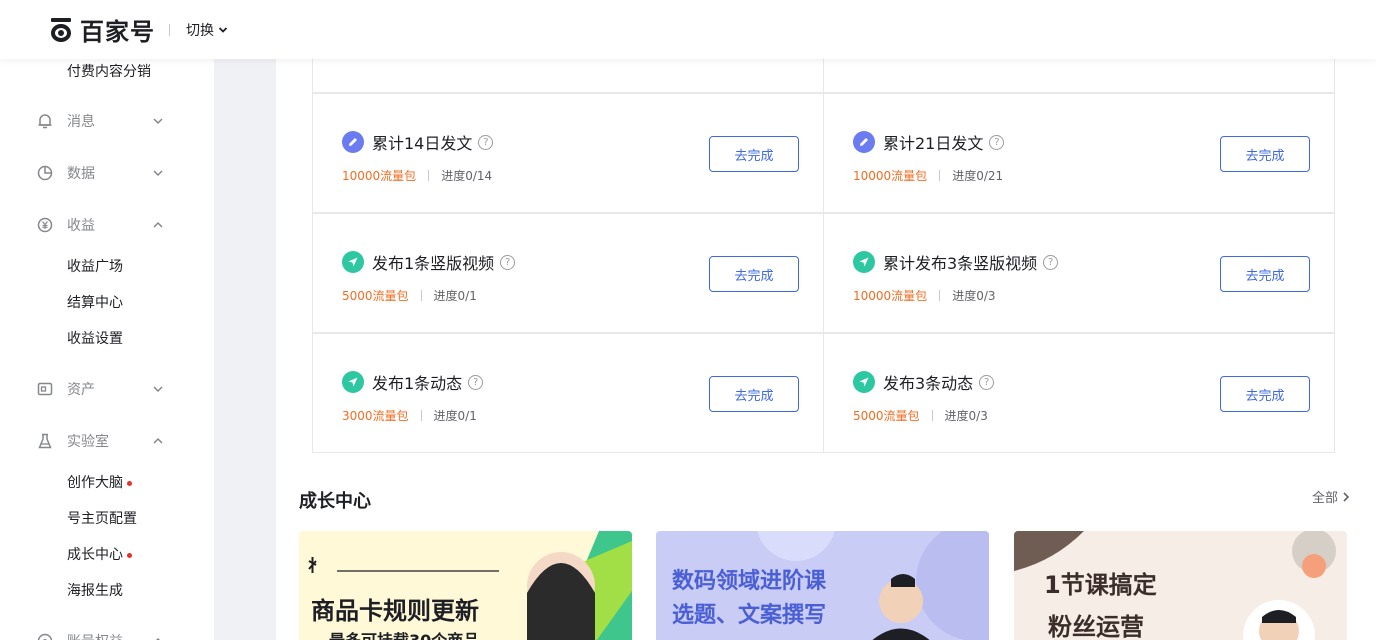  I want to click on sidebar-item-creation-brain: 创作大脑, so click(99, 482).